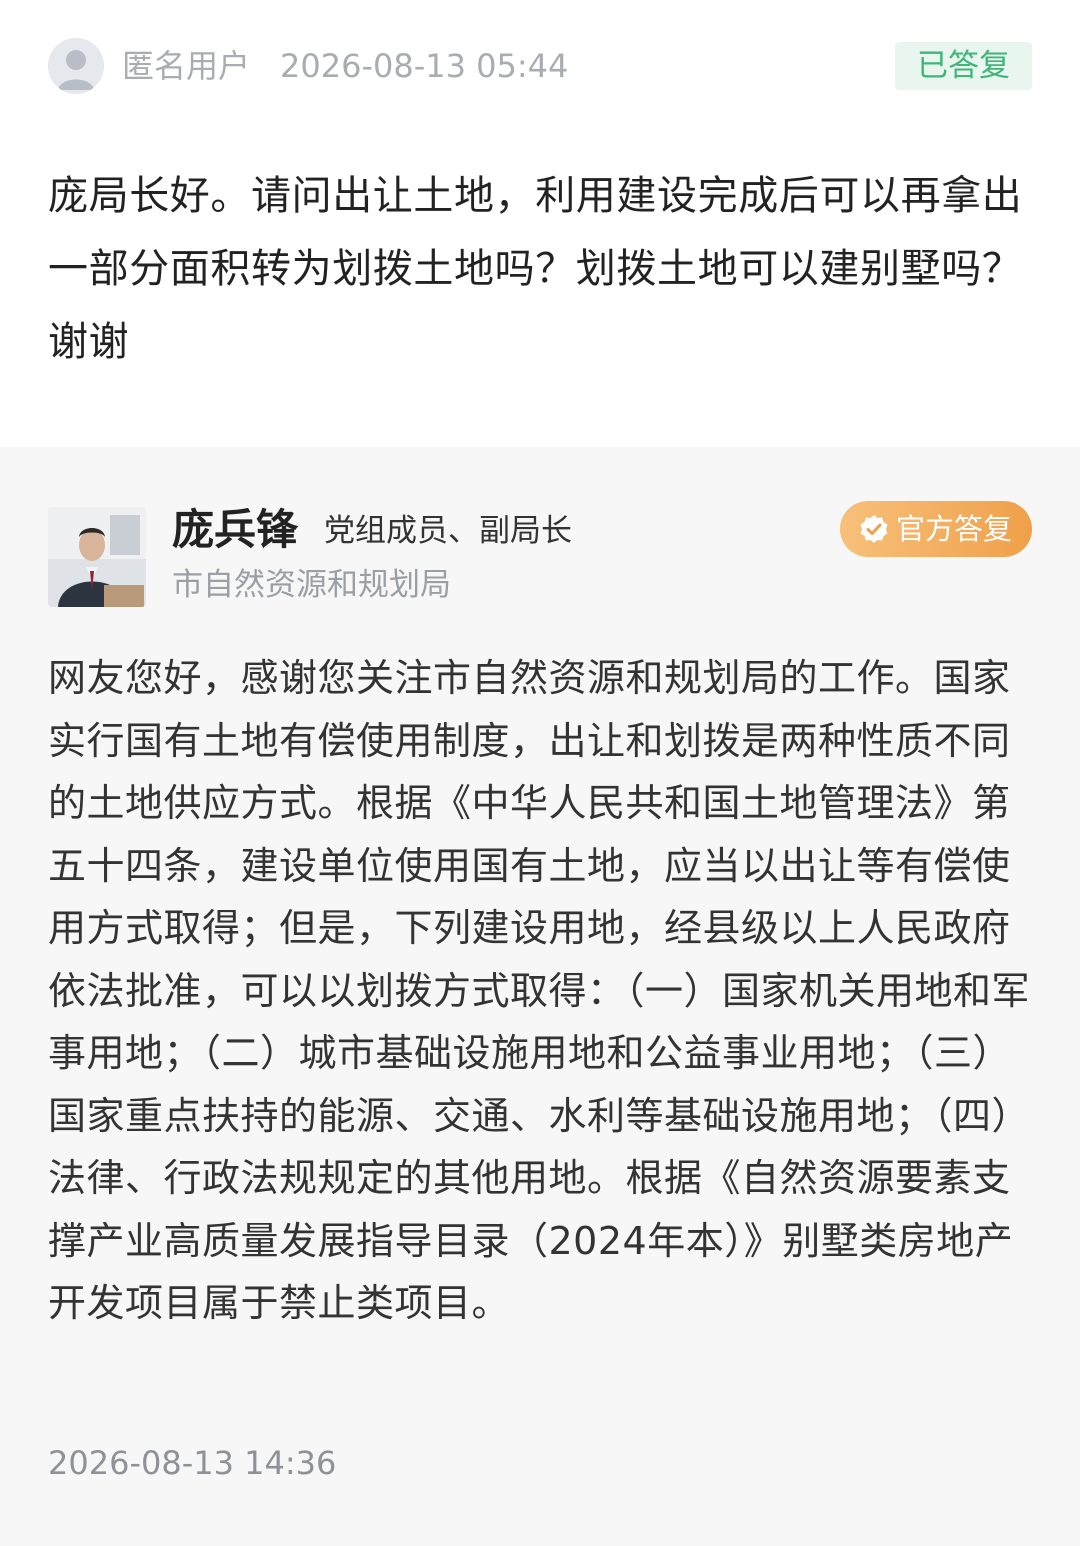 The width and height of the screenshot is (1080, 1546). I want to click on official-avatar, so click(97, 557).